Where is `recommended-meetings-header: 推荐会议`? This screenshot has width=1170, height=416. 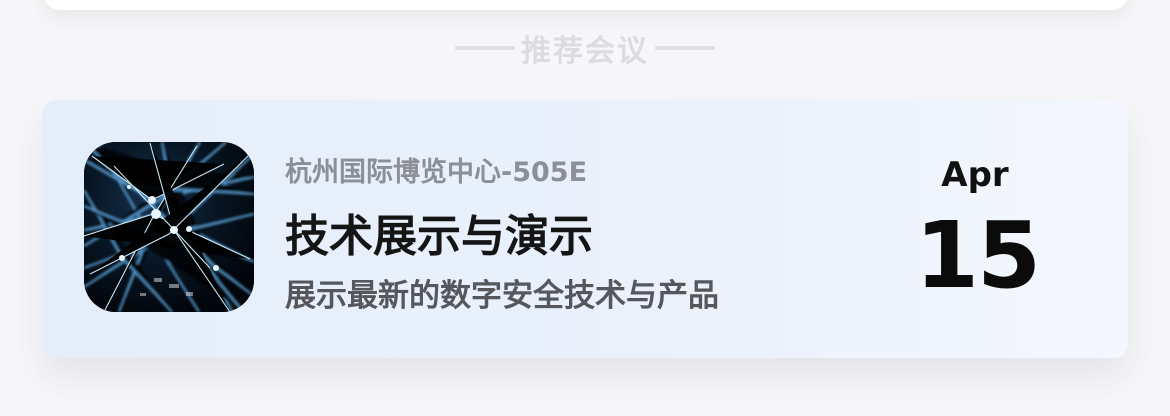 recommended-meetings-header: 推荐会议 is located at coordinates (585, 48).